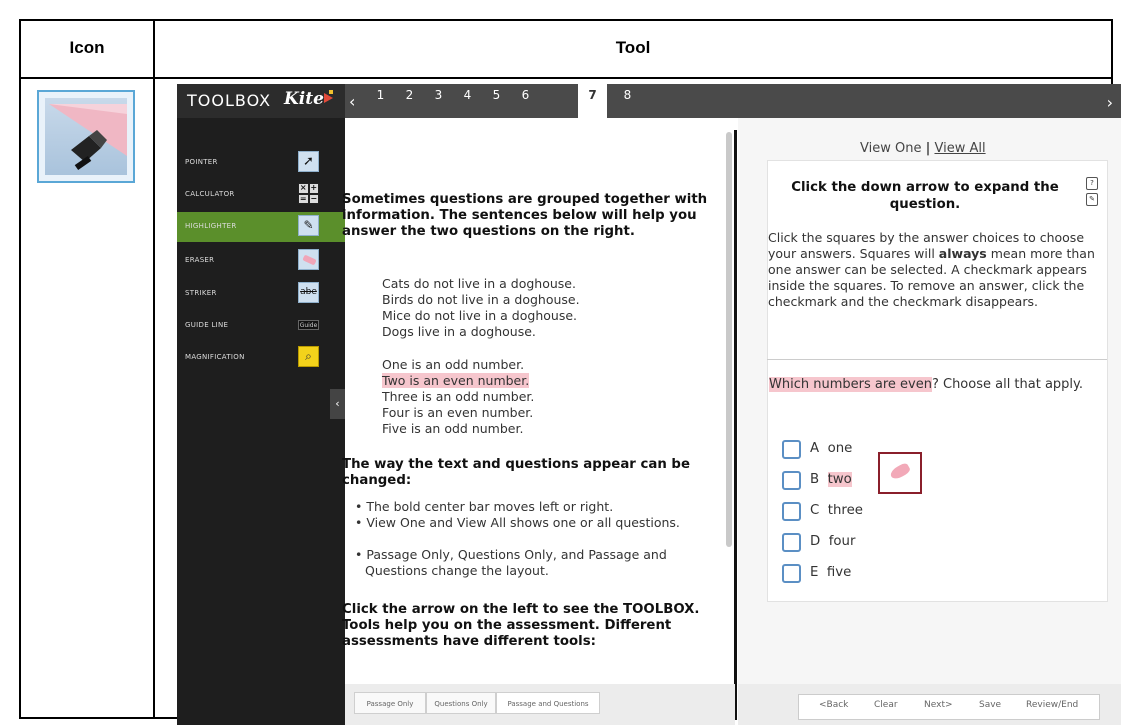  Describe the element at coordinates (261, 227) in the screenshot. I see `tool-highlighter: HIGHLIGHTER ✎` at that location.